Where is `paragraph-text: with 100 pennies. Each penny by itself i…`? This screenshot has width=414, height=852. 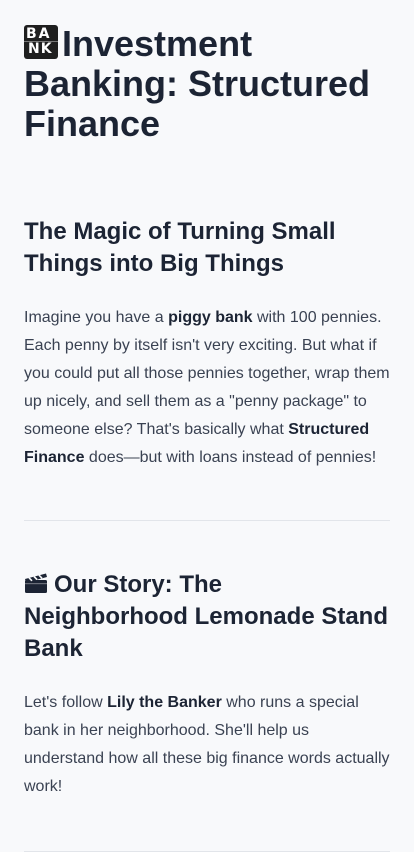 paragraph-text: with 100 pennies. Each penny by itself i… is located at coordinates (207, 373).